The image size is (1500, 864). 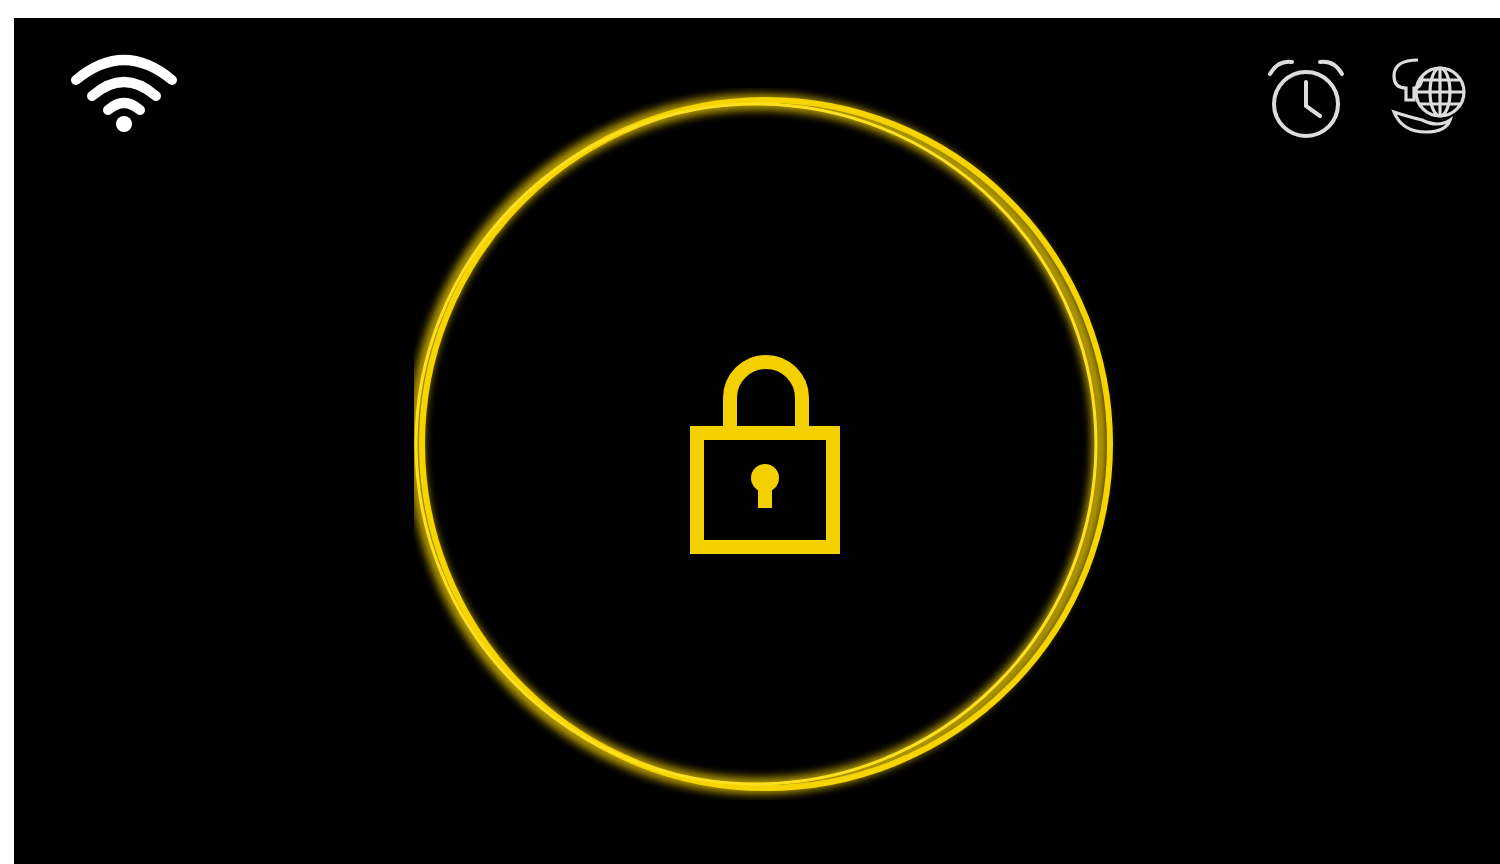 I want to click on alarm-clock-icon, so click(x=1306, y=98).